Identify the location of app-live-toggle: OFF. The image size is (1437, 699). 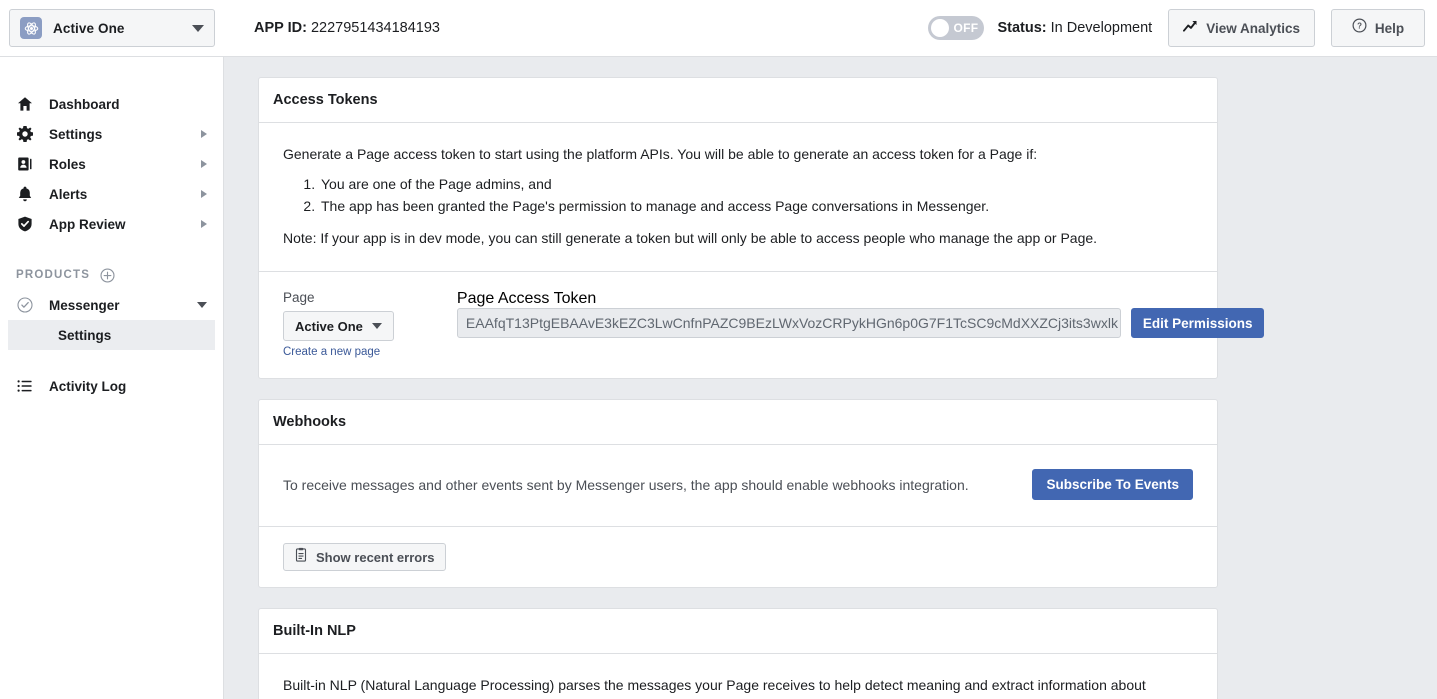
(956, 28).